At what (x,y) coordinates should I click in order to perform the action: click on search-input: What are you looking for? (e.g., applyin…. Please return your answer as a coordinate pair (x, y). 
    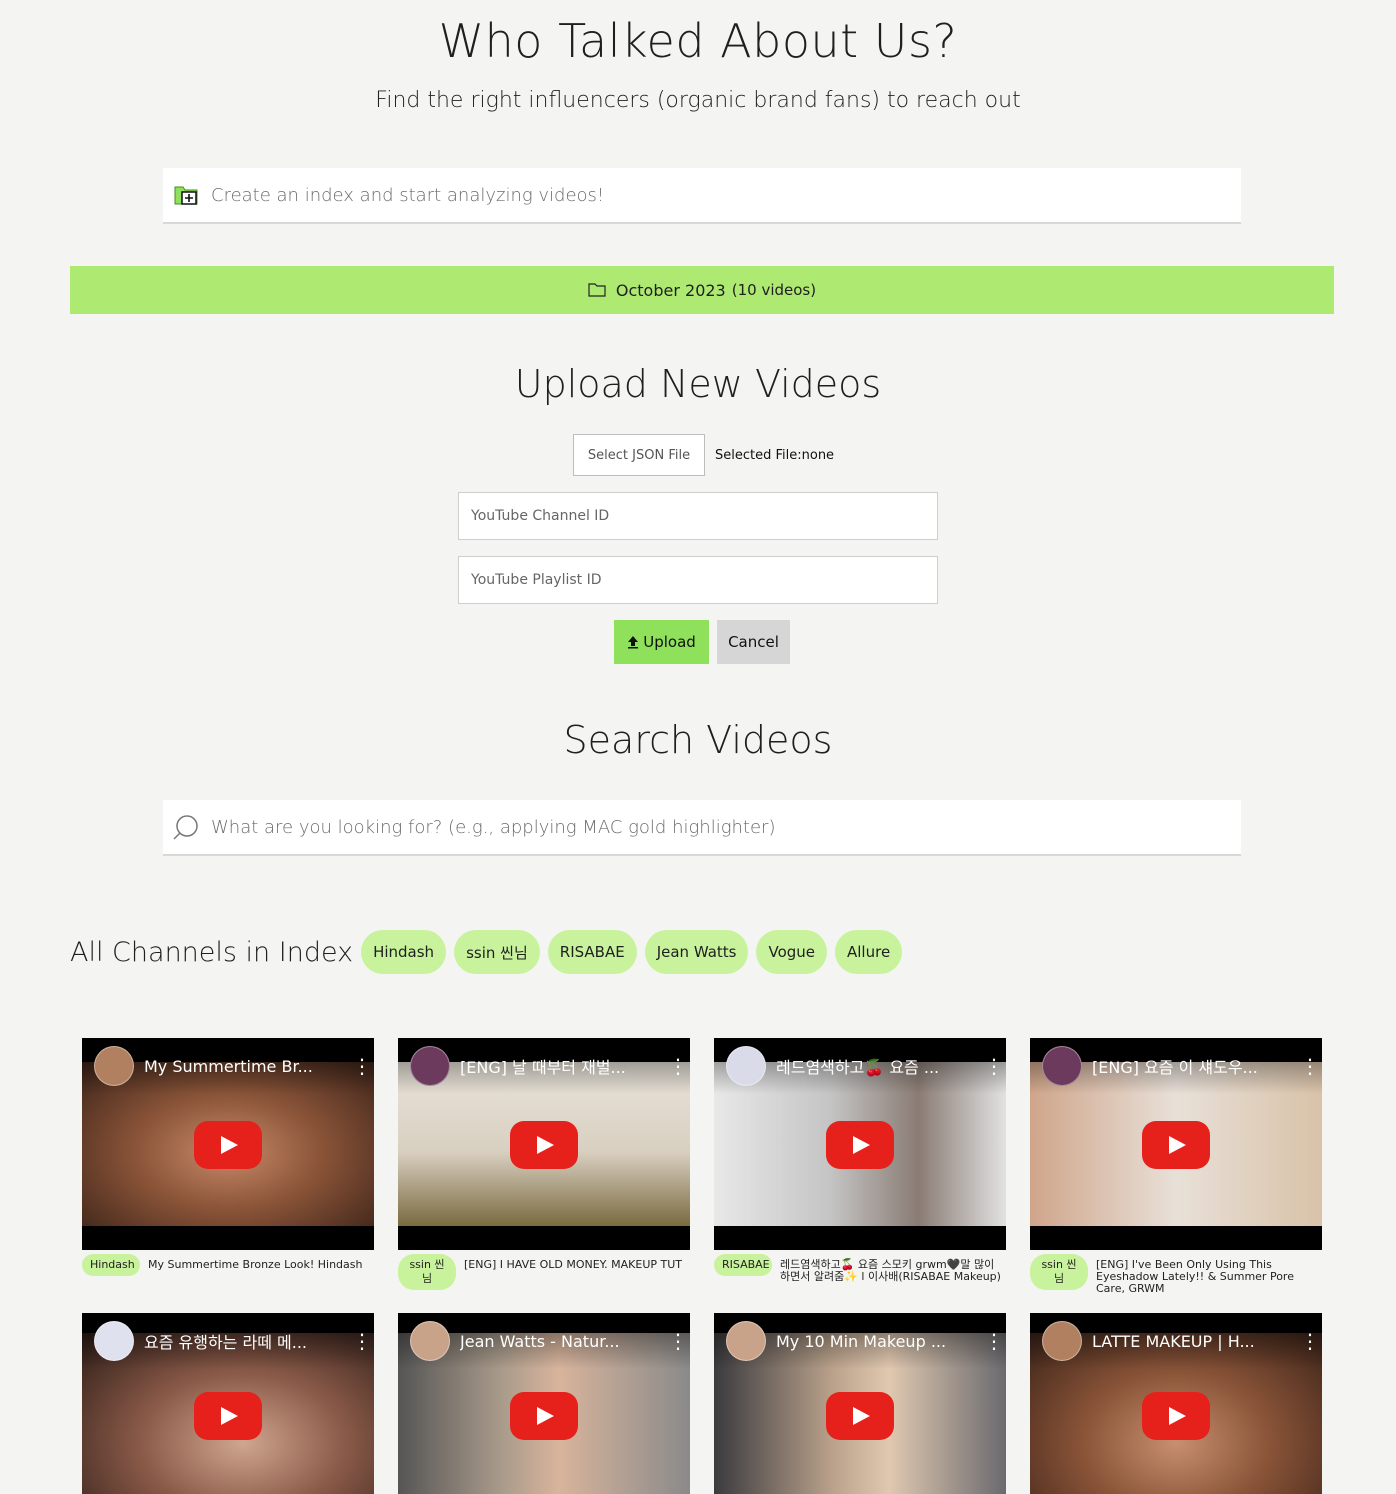
    Looking at the image, I should click on (702, 828).